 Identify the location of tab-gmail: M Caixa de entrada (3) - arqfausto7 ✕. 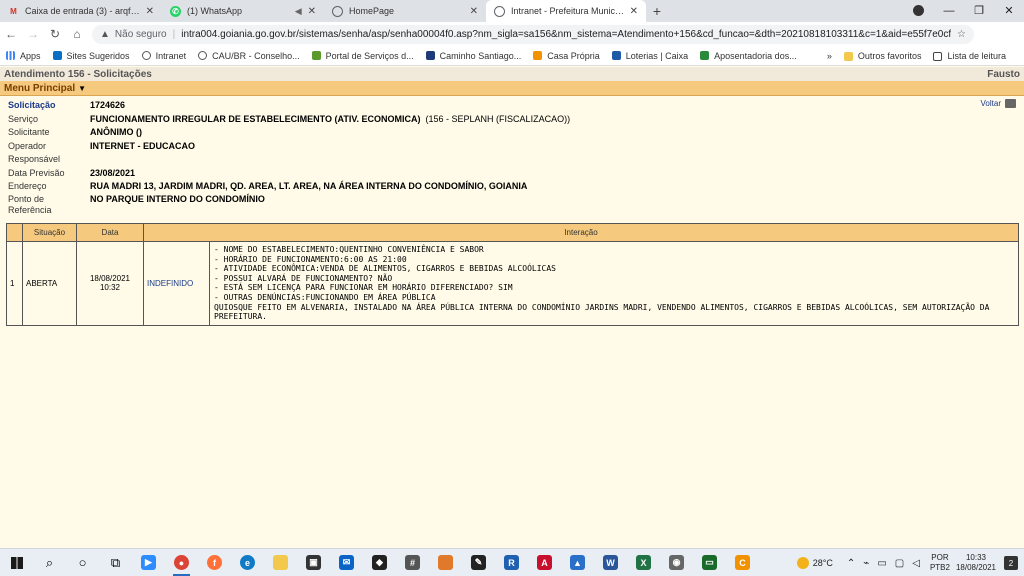
(81, 11).